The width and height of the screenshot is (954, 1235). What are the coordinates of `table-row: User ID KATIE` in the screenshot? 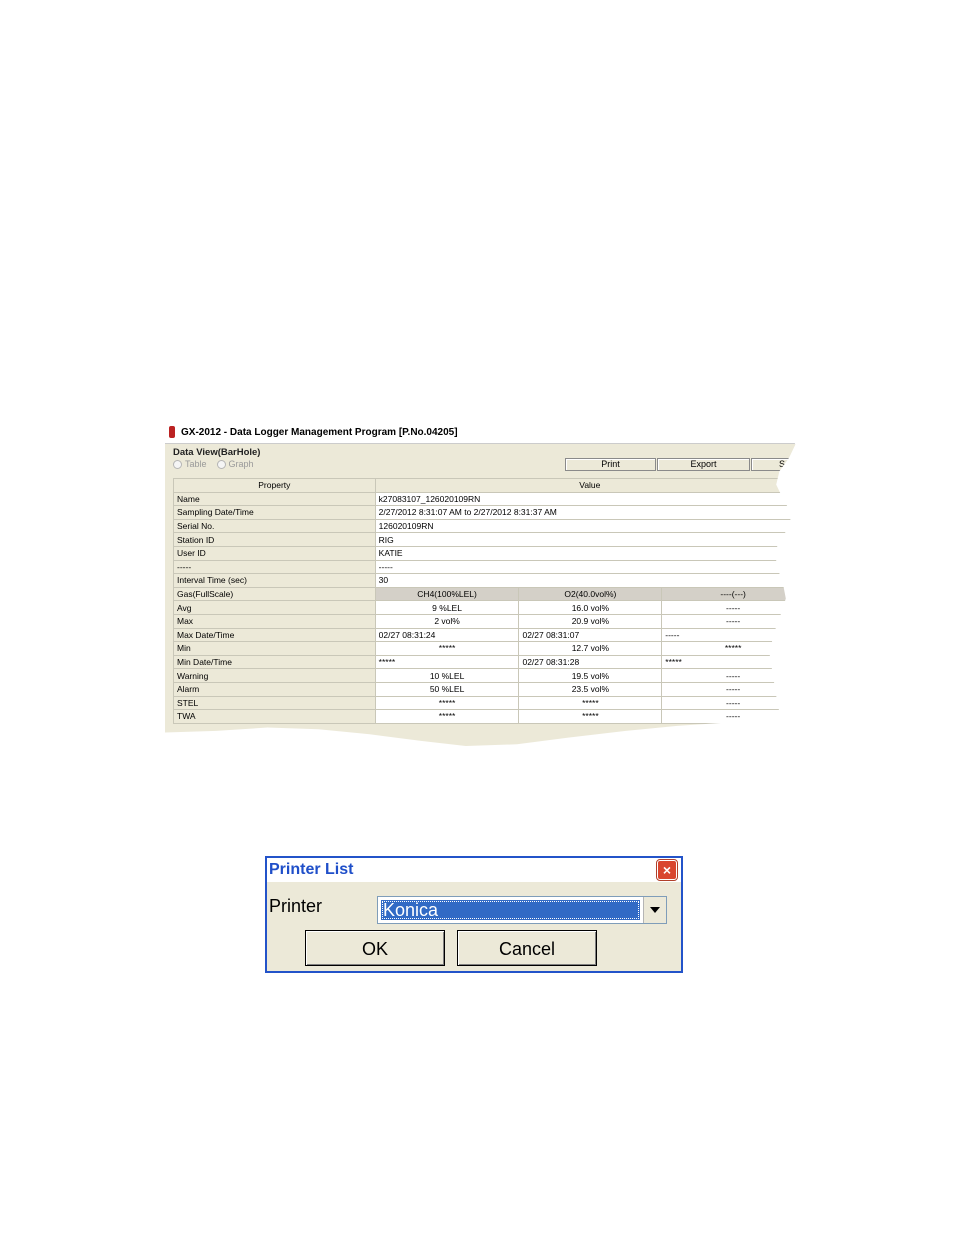 It's located at (484, 553).